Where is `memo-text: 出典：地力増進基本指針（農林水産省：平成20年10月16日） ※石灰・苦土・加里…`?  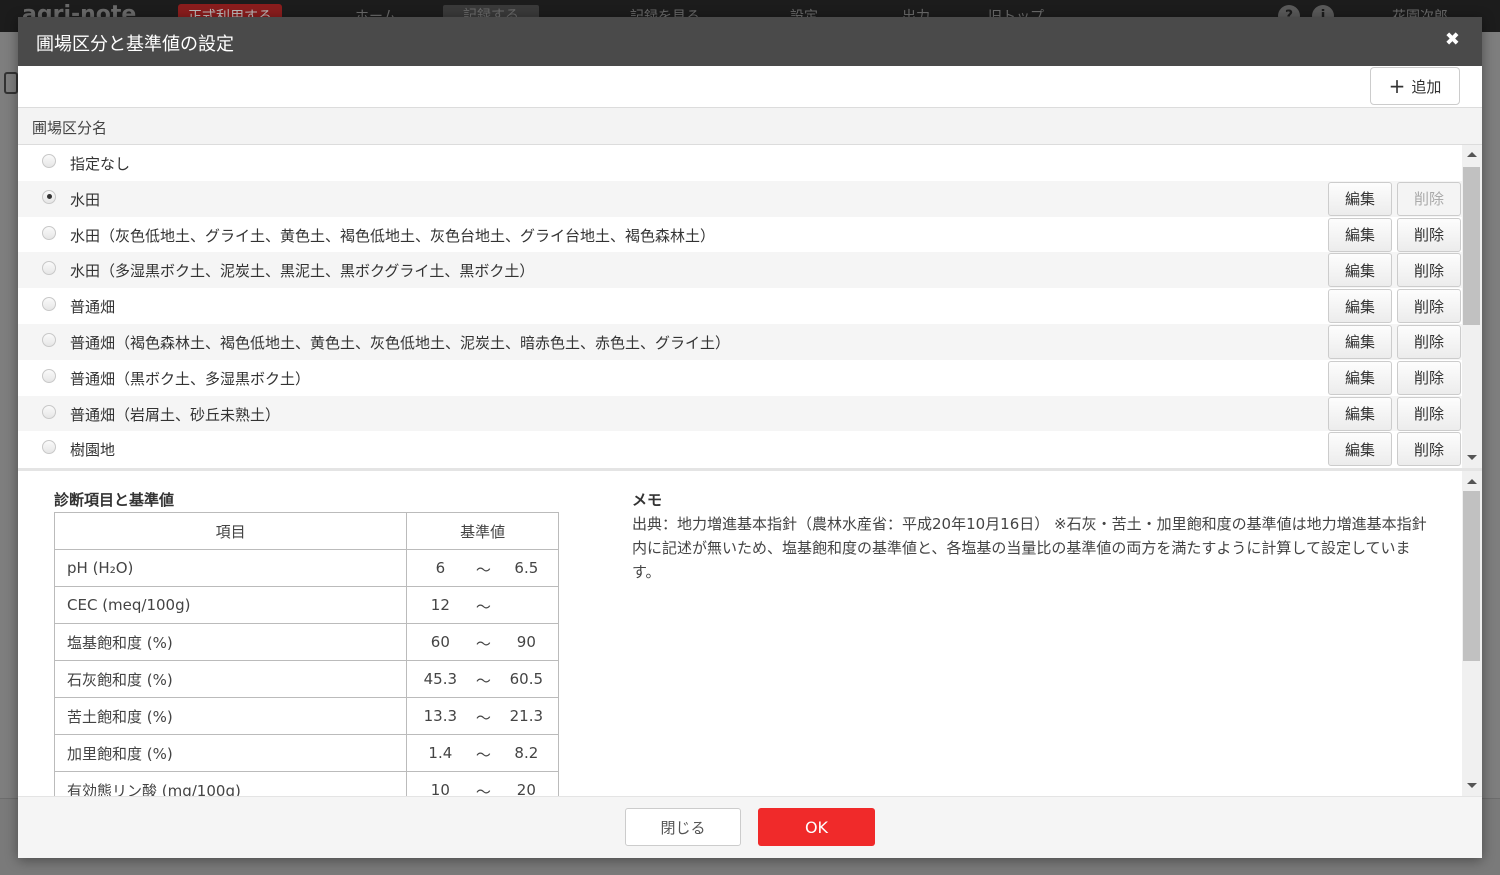
memo-text: 出典：地力増進基本指針（農林水産省：平成20年10月16日） ※石灰・苦土・加里… is located at coordinates (1029, 548).